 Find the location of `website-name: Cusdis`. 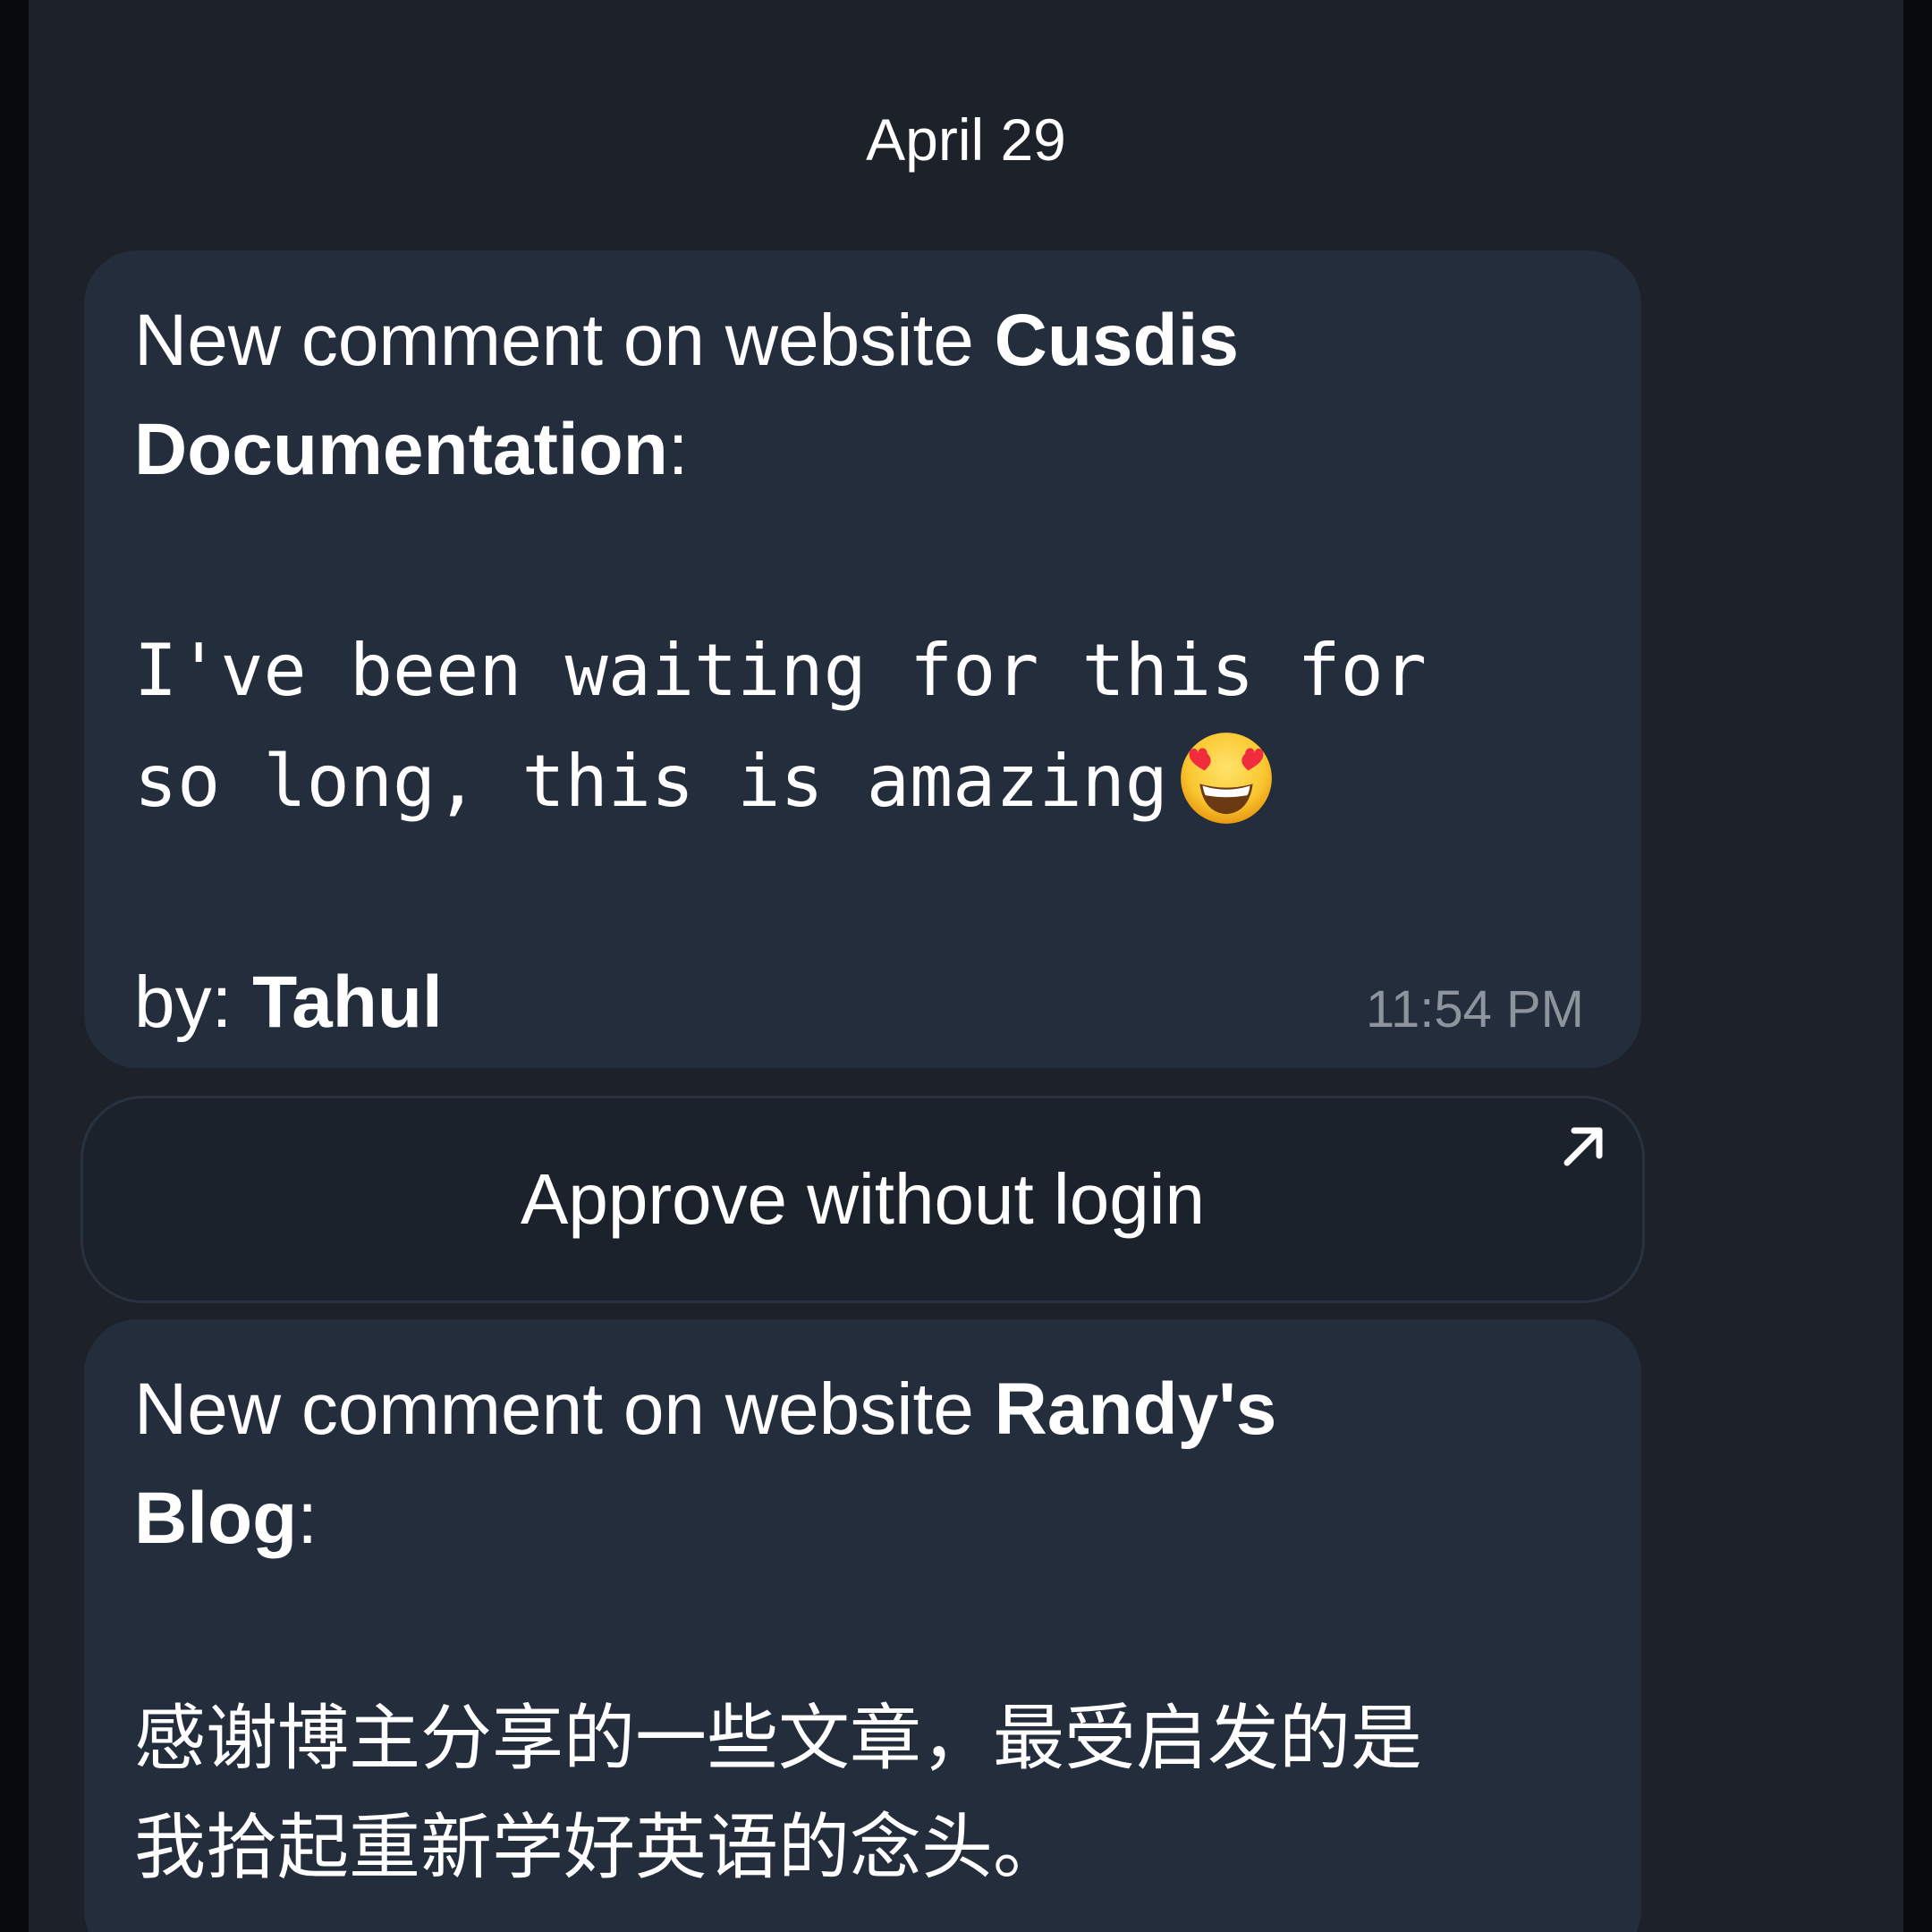

website-name: Cusdis is located at coordinates (1117, 340).